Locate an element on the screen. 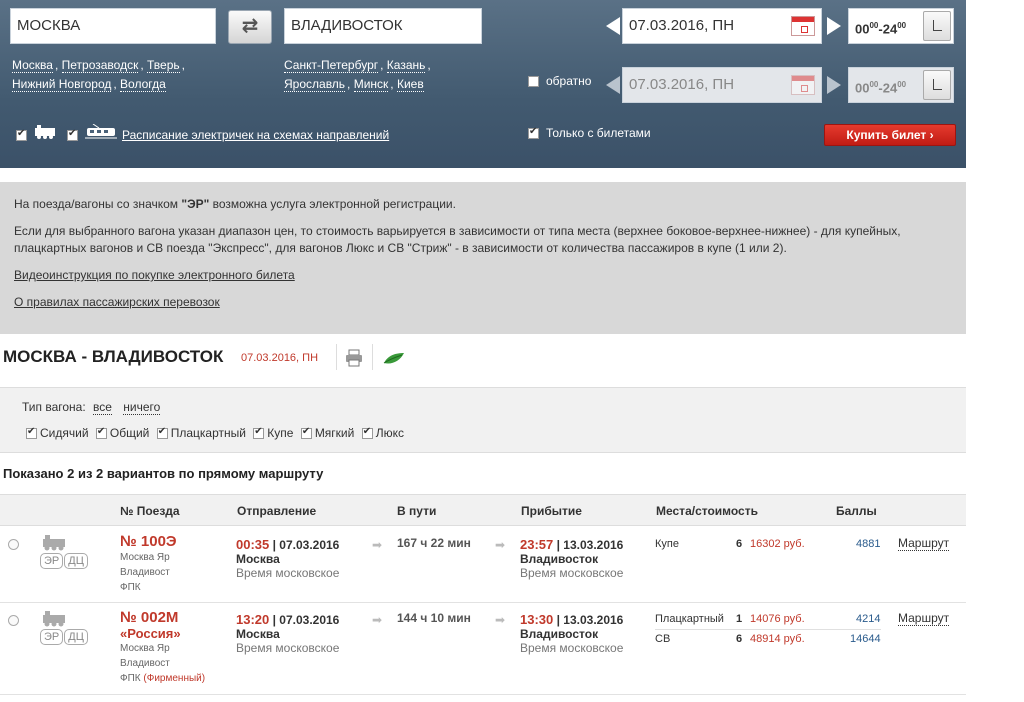  print-icon is located at coordinates (354, 358).